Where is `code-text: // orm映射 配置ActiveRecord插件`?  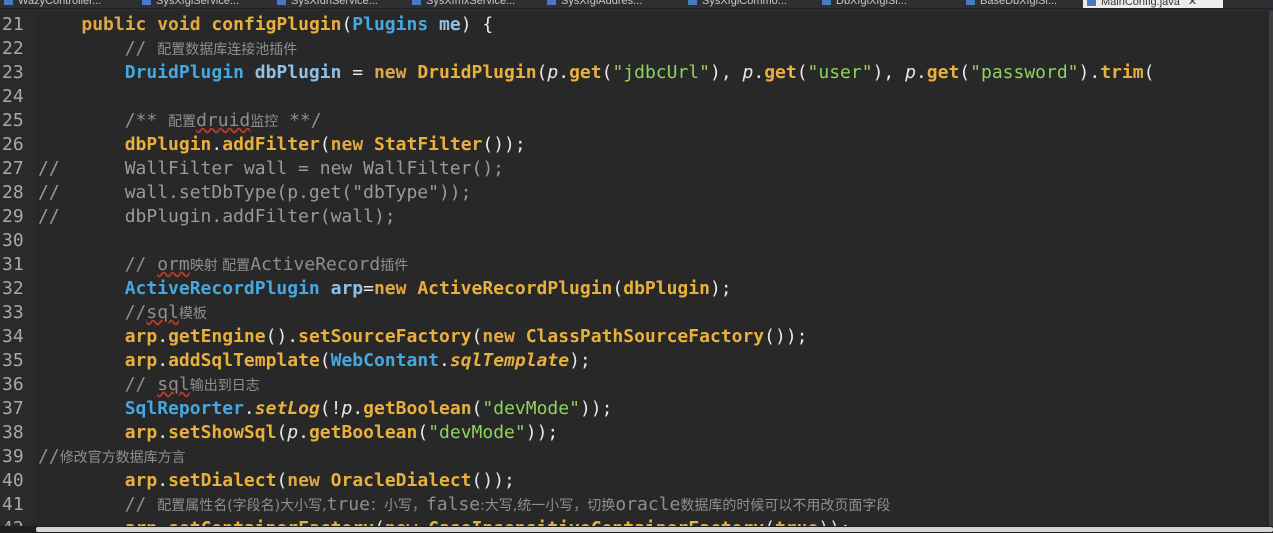 code-text: // orm映射 配置ActiveRecord插件 is located at coordinates (223, 265).